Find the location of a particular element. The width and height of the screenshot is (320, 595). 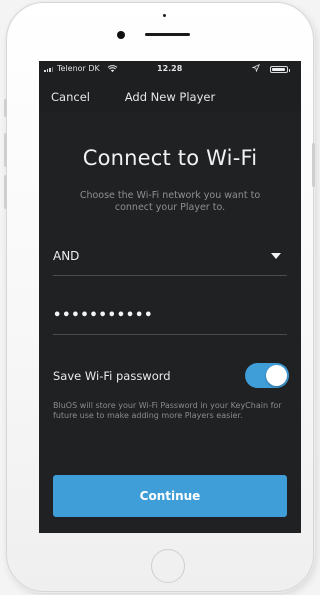

status-bar: Telenor DK 12.28 is located at coordinates (170, 70).